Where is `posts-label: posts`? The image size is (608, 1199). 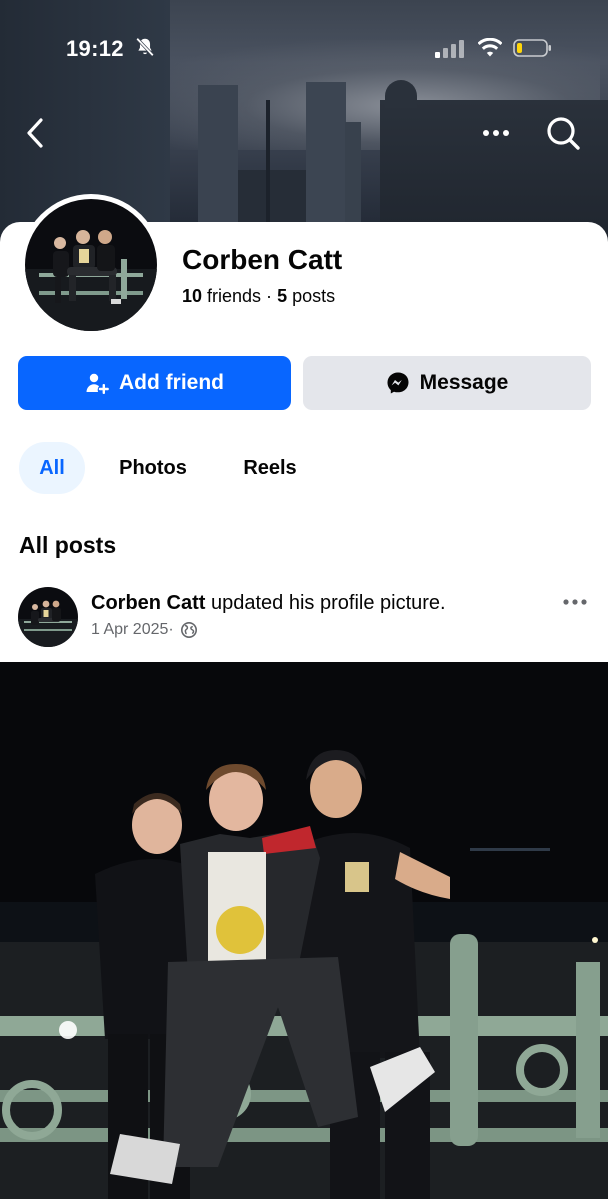
posts-label: posts is located at coordinates (311, 296).